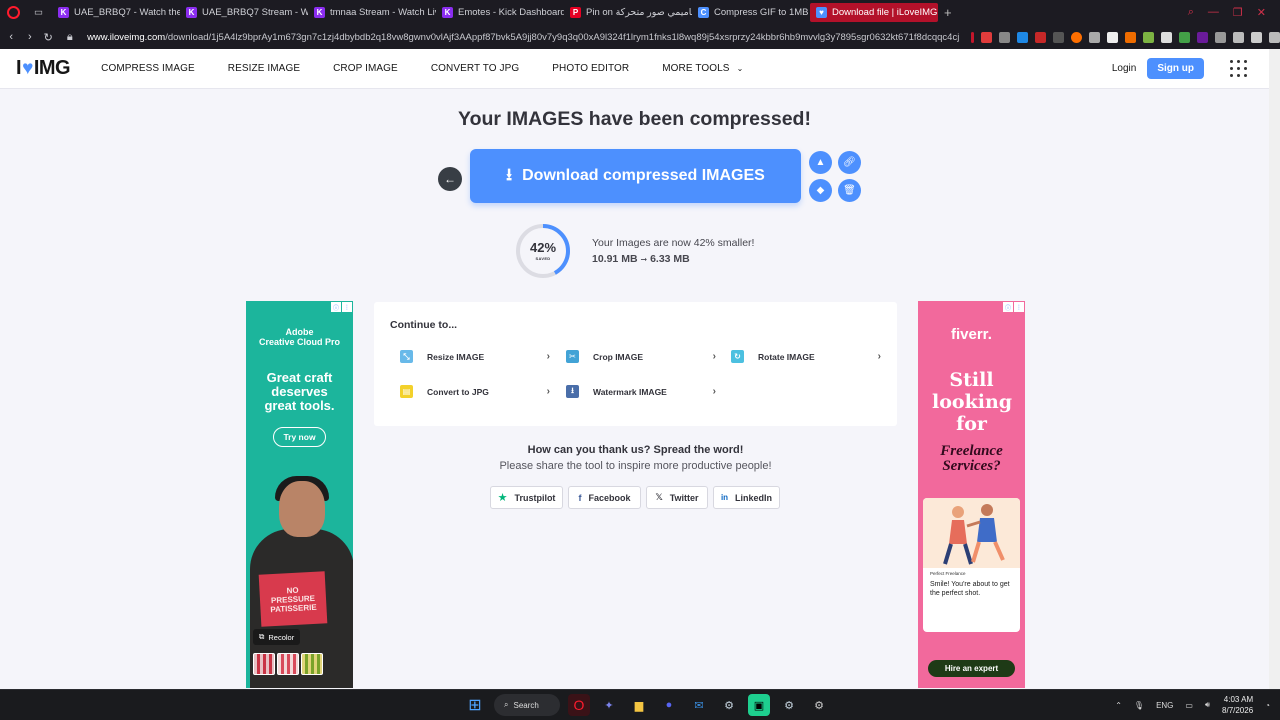  What do you see at coordinates (264, 664) in the screenshot?
I see `swatch` at bounding box center [264, 664].